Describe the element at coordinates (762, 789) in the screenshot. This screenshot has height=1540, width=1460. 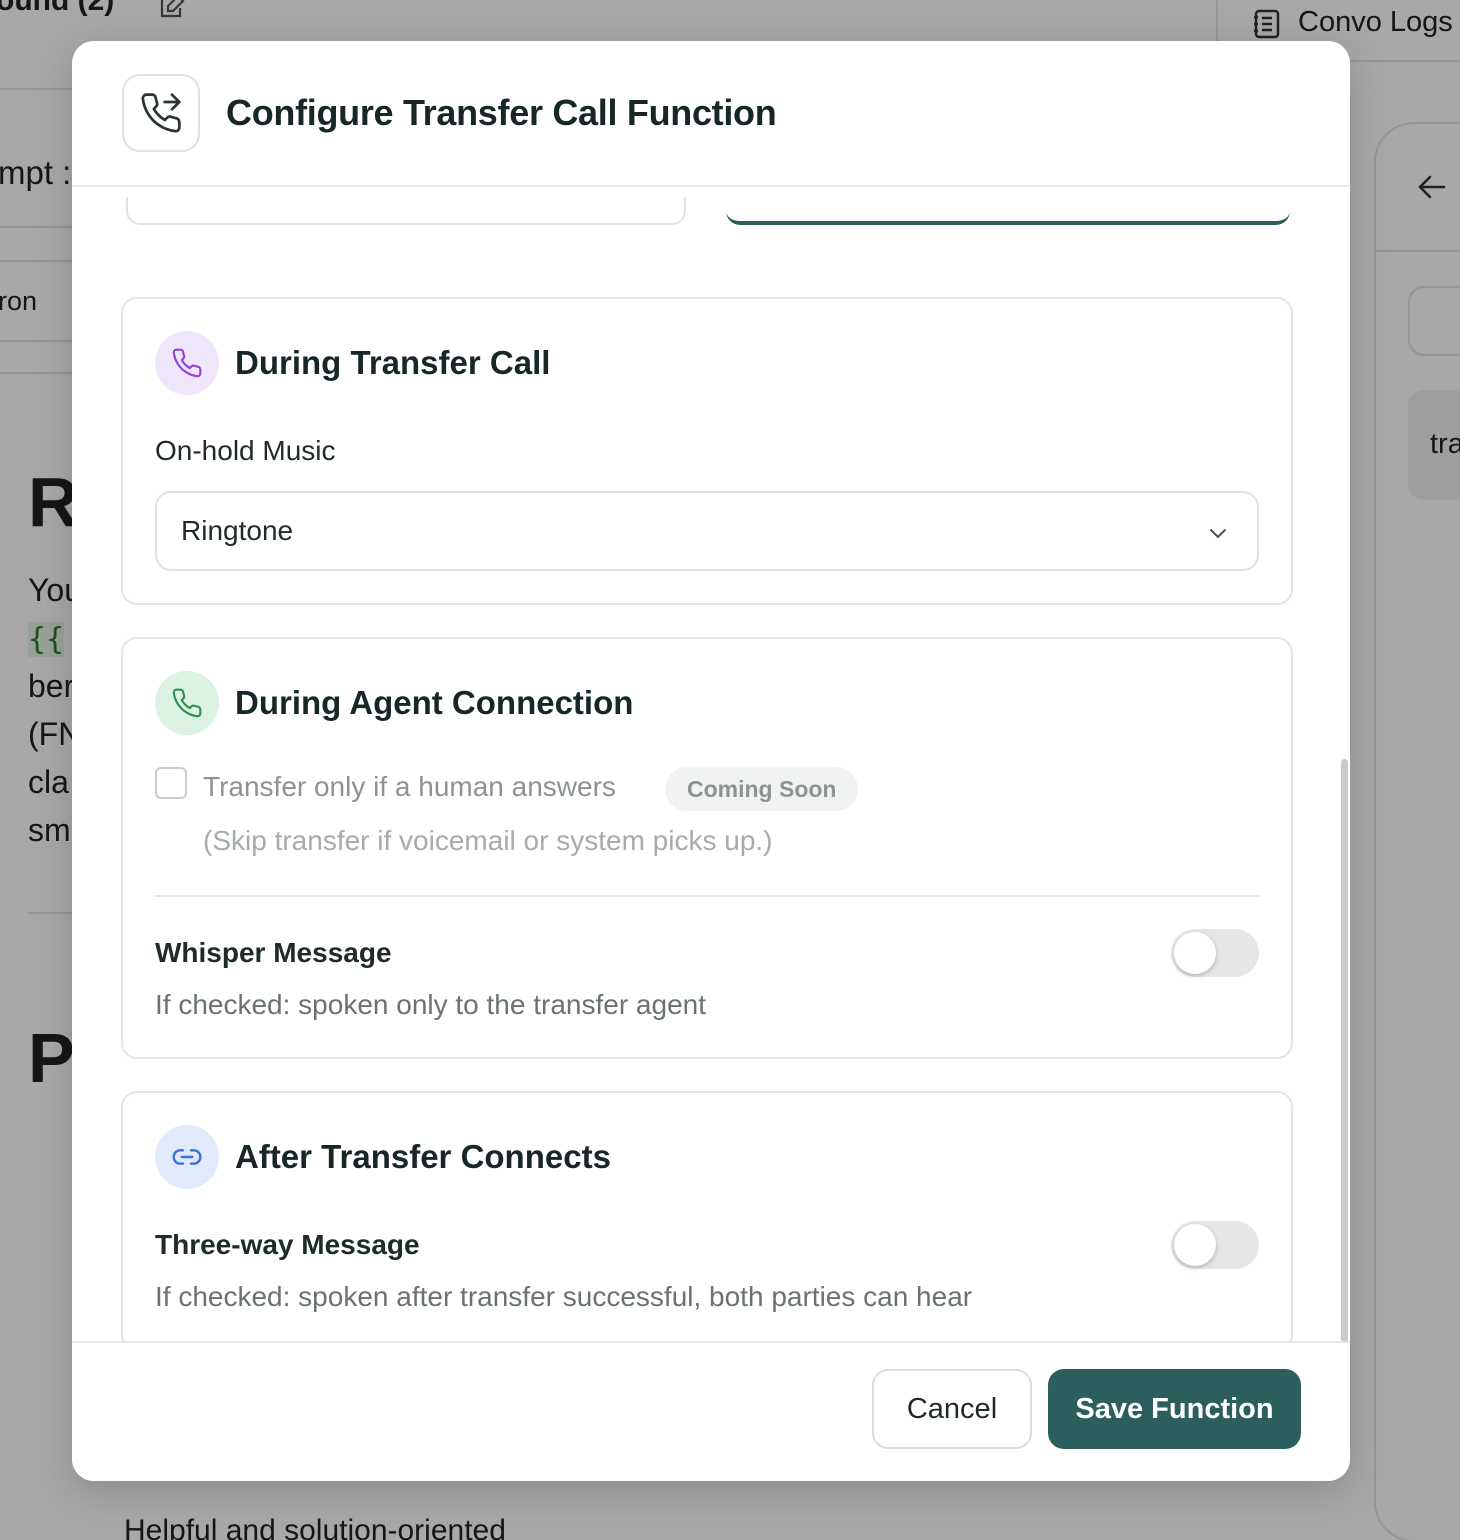
I see `coming-soon-badge: Coming Soon` at that location.